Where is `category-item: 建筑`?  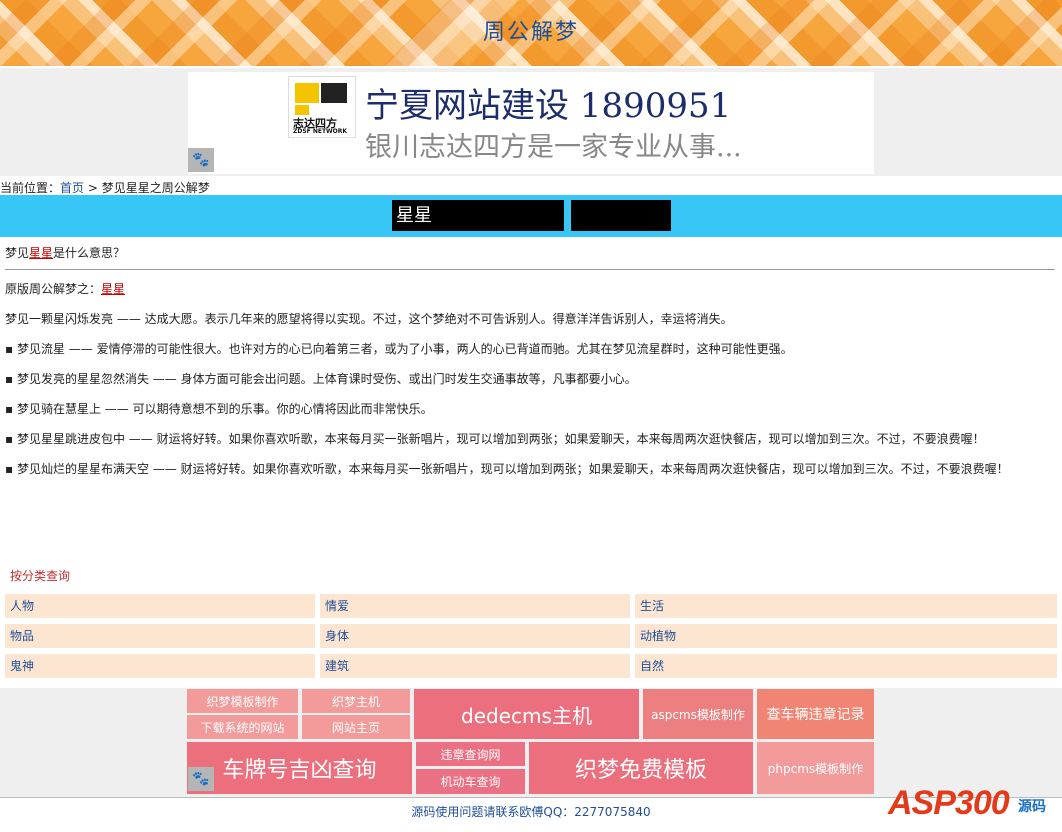
category-item: 建筑 is located at coordinates (475, 666).